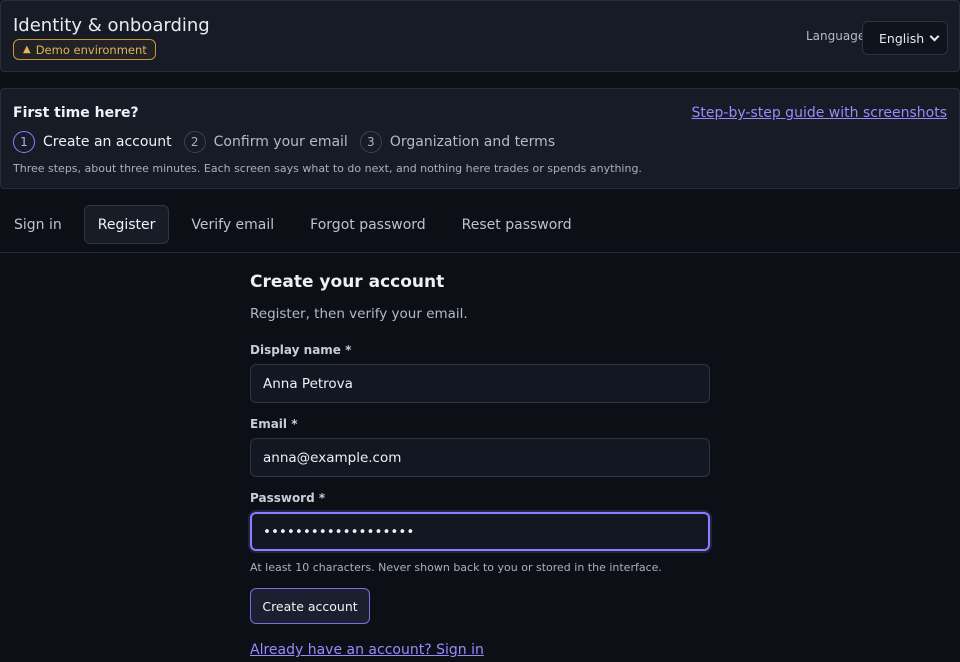  I want to click on tab-forgot-password: Forgot password, so click(368, 224).